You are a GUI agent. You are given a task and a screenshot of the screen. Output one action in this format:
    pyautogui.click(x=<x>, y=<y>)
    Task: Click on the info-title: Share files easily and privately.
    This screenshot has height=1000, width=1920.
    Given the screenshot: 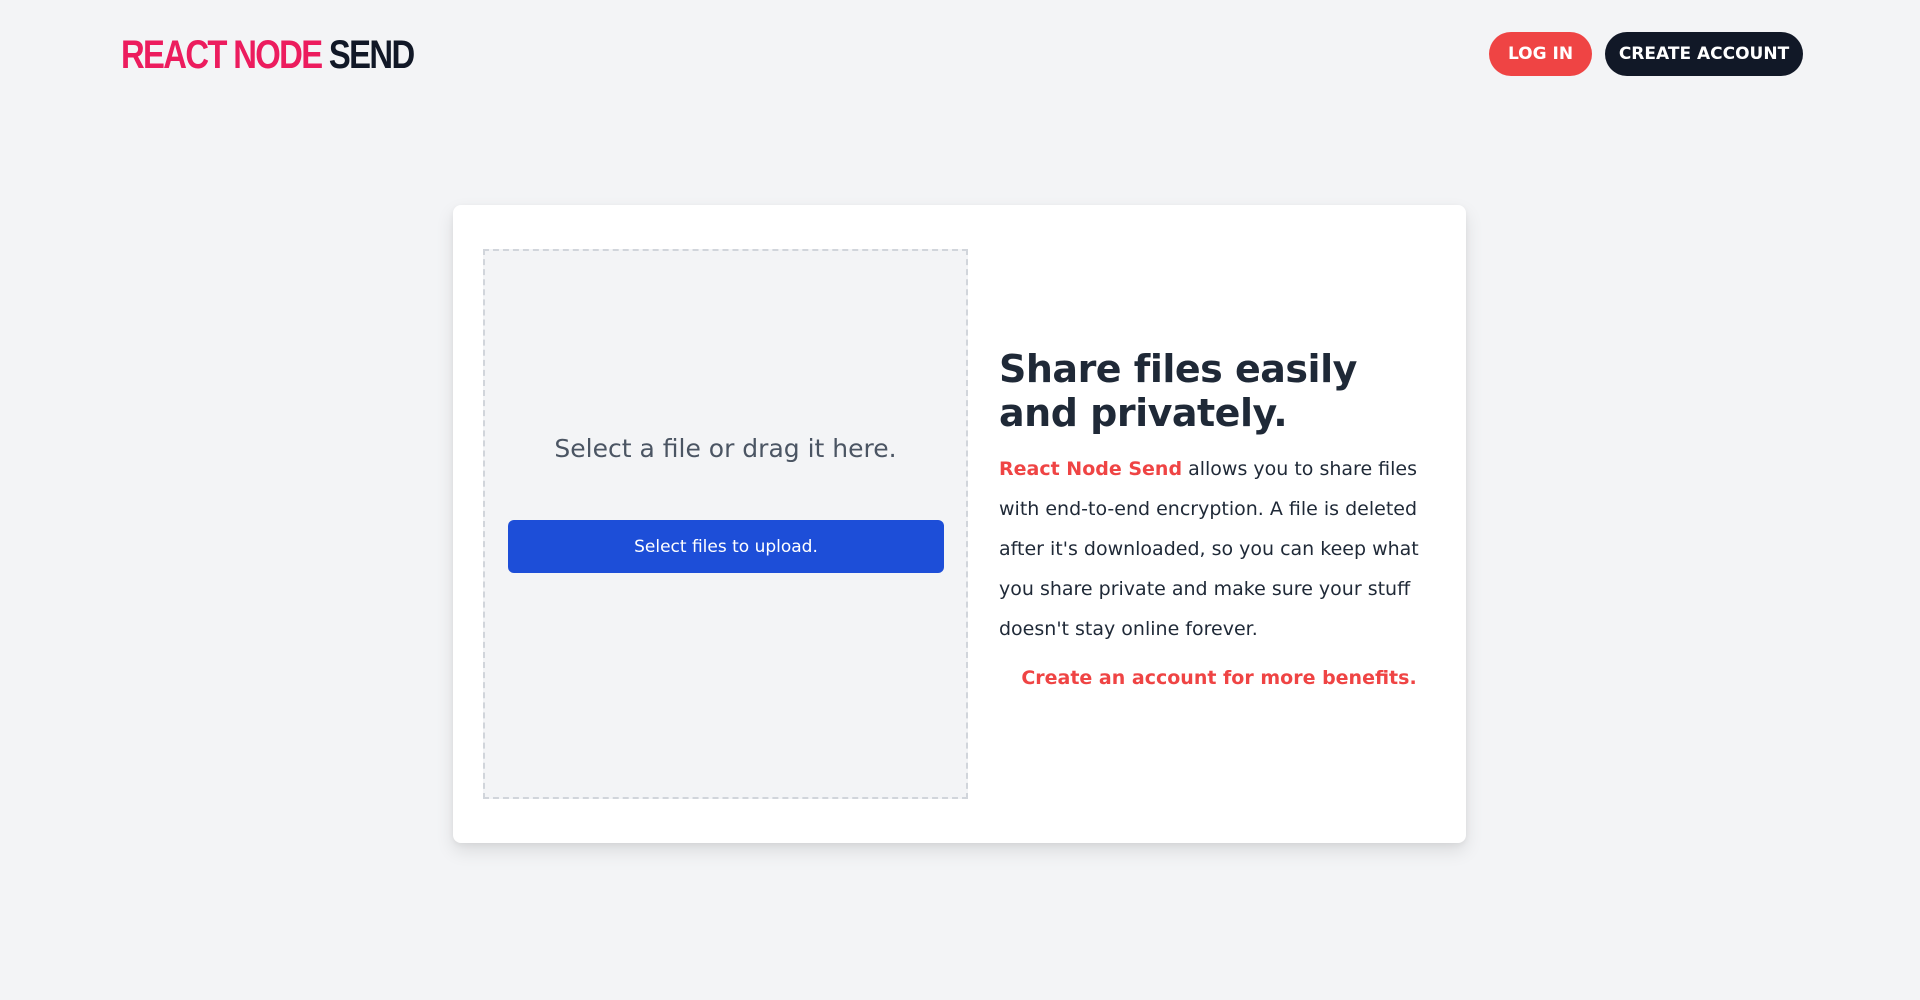 What is the action you would take?
    pyautogui.click(x=1178, y=391)
    